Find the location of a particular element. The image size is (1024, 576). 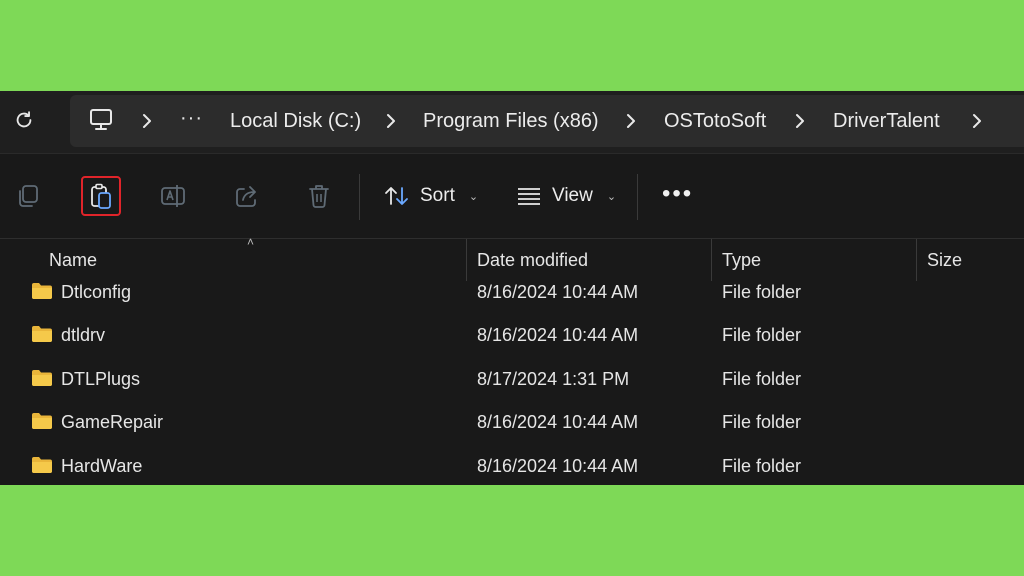

table-row: DTLPlugs 8/17/2024 1:31 PM File folder is located at coordinates (512, 379).